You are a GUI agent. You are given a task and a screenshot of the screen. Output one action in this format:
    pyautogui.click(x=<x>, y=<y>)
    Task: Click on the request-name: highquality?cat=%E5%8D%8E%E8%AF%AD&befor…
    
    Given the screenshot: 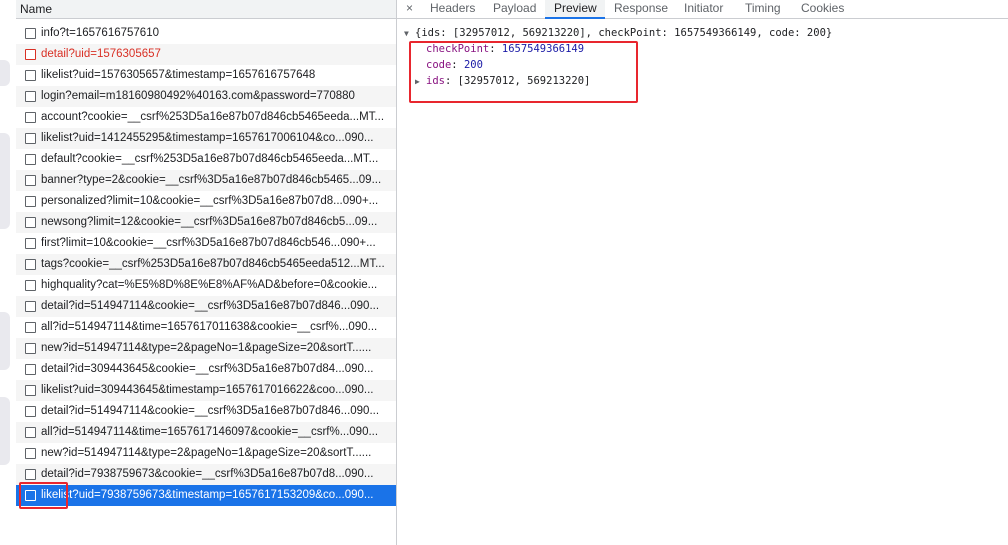 What is the action you would take?
    pyautogui.click(x=209, y=285)
    